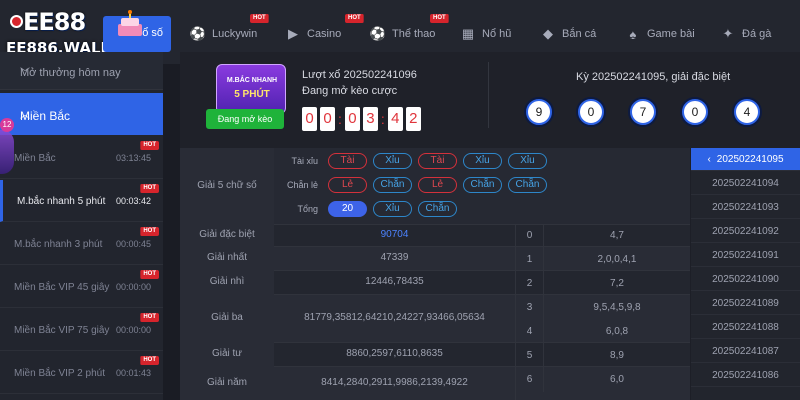 The height and width of the screenshot is (400, 800). Describe the element at coordinates (530, 308) in the screenshot. I see `head-digit: 3` at that location.